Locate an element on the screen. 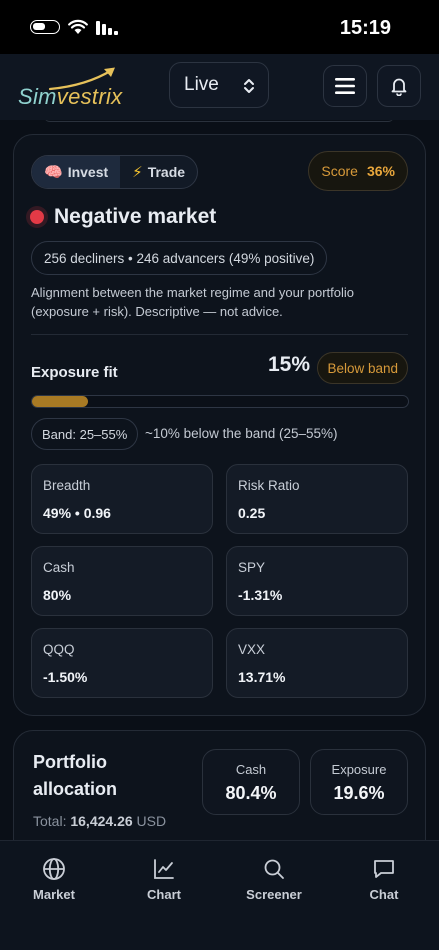 The width and height of the screenshot is (439, 950). total-currency: USD is located at coordinates (151, 821).